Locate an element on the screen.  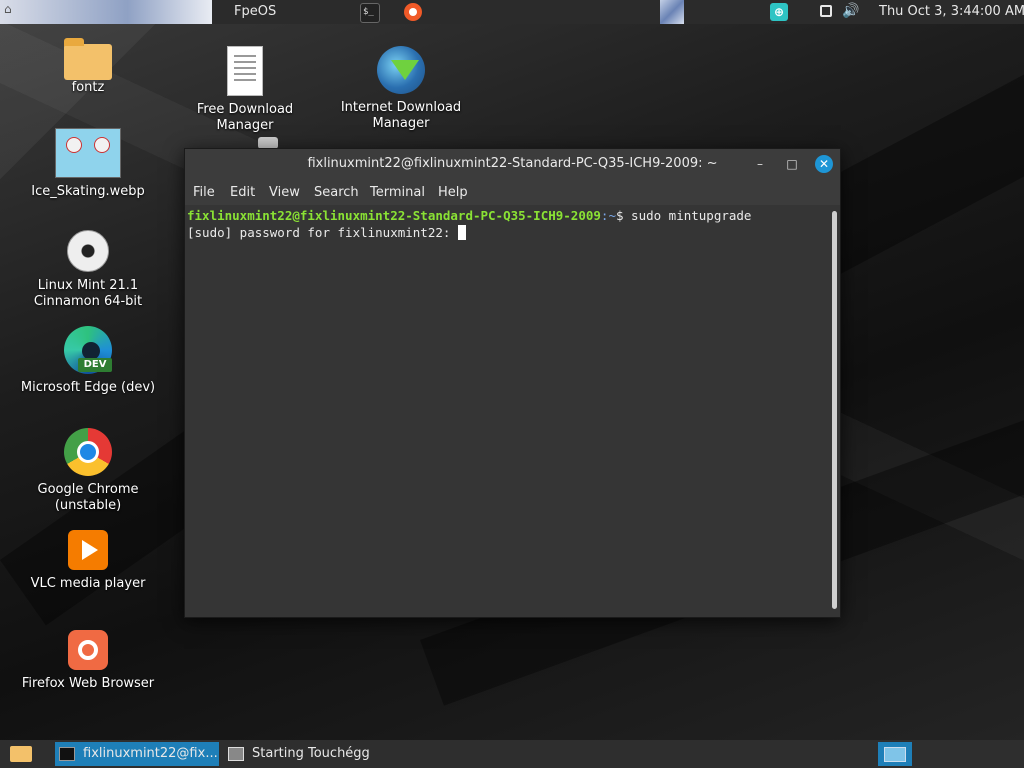
terminal-icon: $_ is located at coordinates (370, 13).